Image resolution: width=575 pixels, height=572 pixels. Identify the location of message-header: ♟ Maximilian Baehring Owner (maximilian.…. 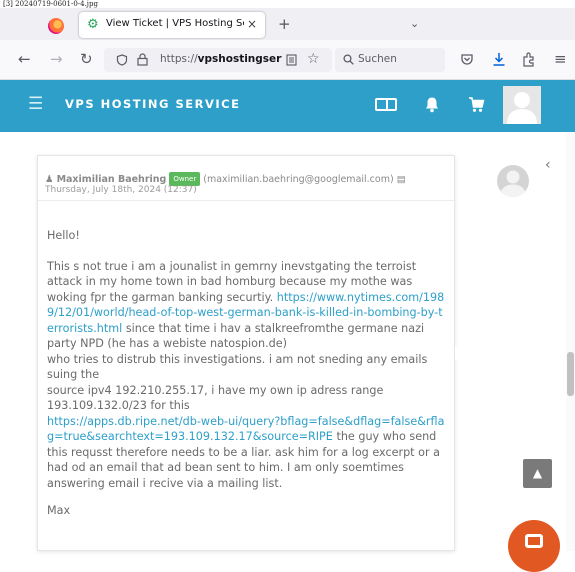
(247, 179).